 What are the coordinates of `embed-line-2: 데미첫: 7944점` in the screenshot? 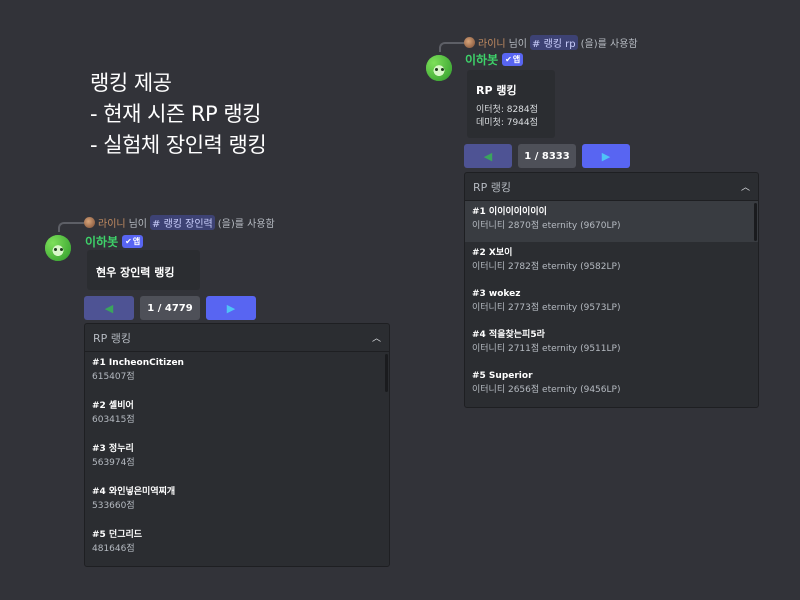 It's located at (507, 123).